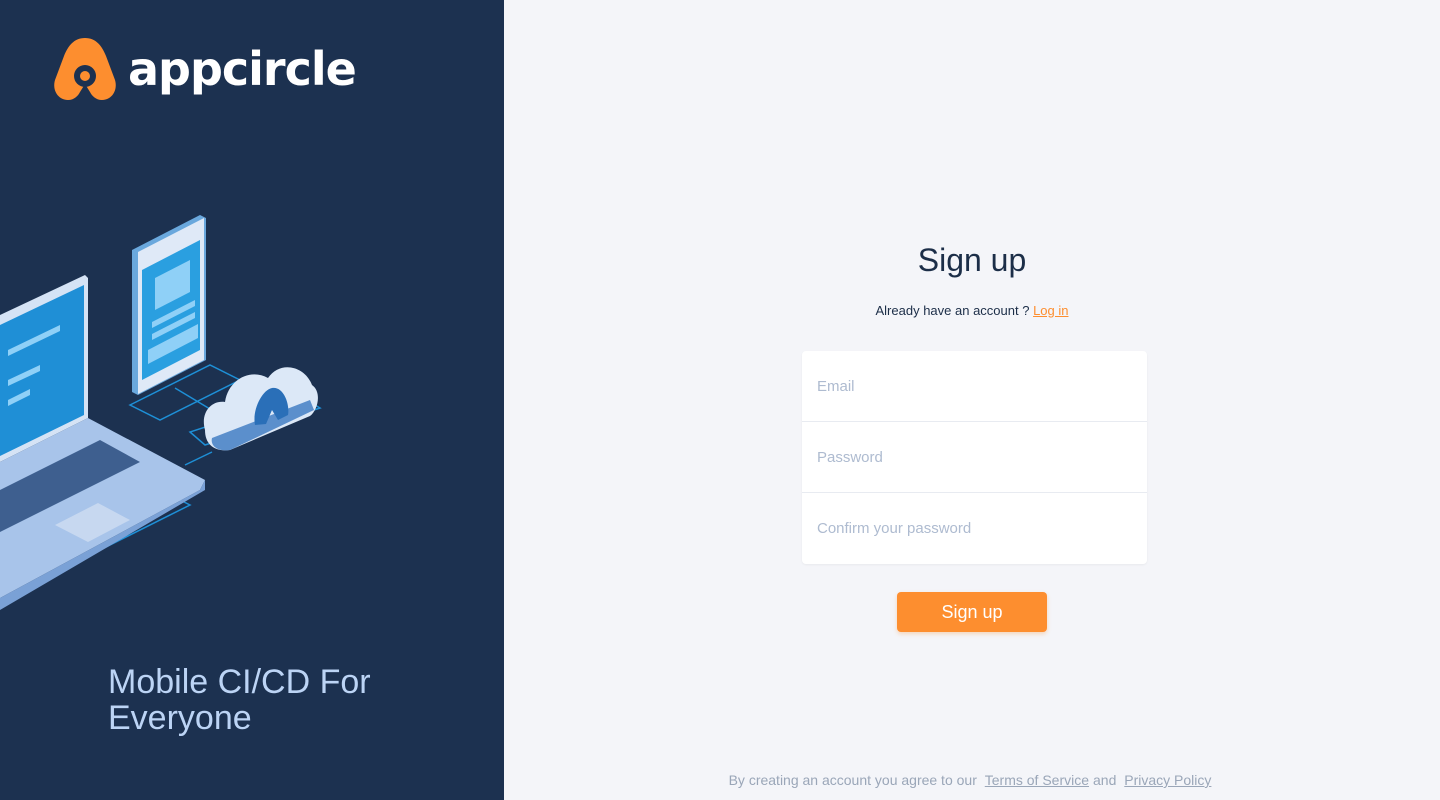 This screenshot has width=1440, height=800. Describe the element at coordinates (974, 386) in the screenshot. I see `email-field` at that location.